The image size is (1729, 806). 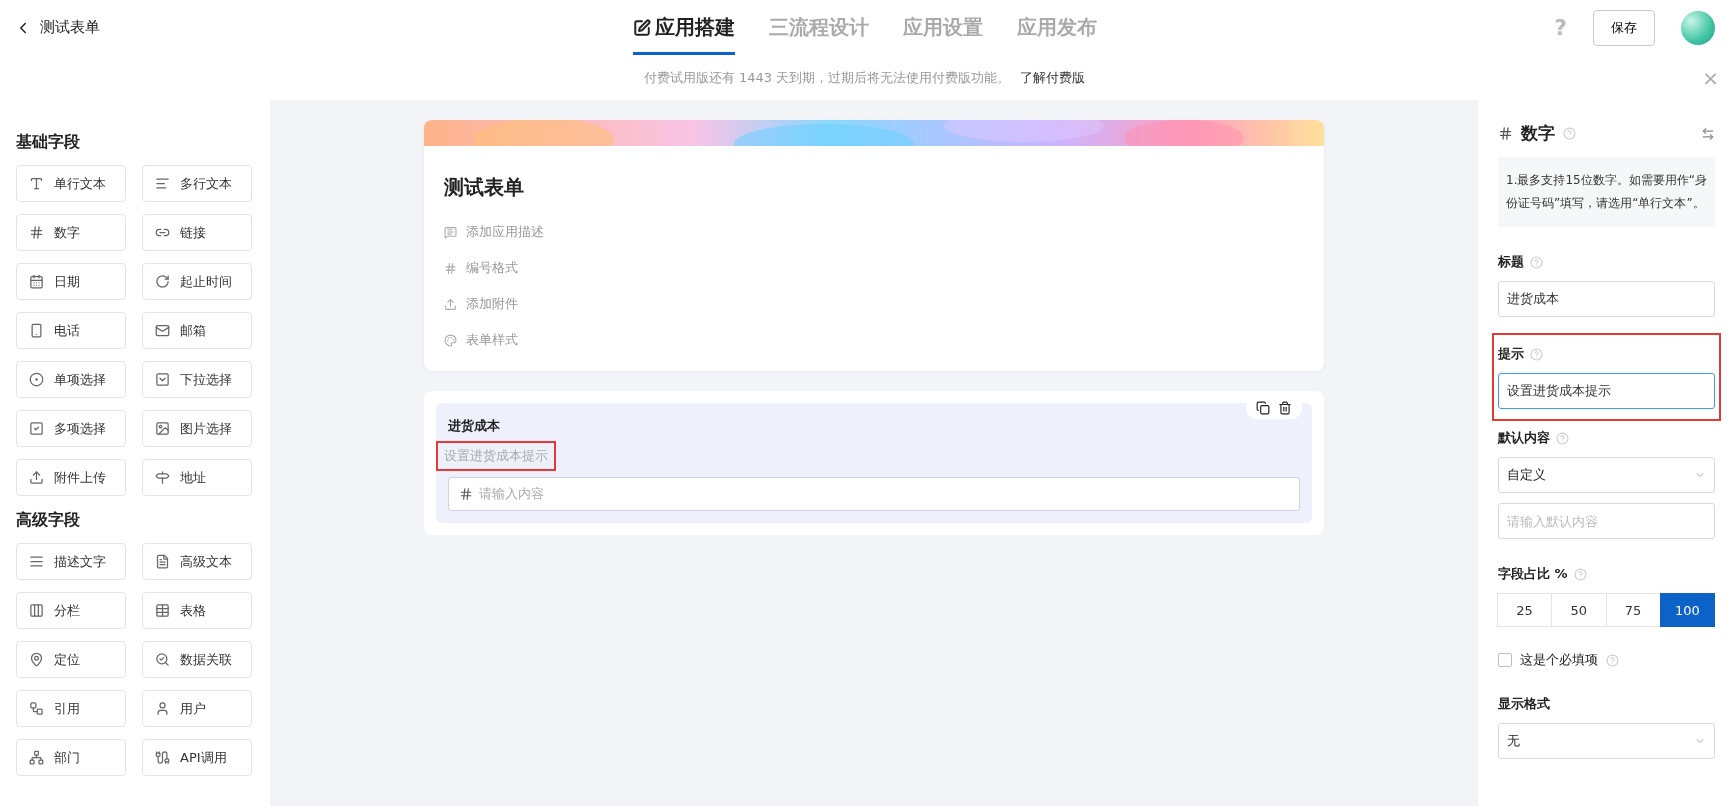 I want to click on default-select: 自定义, so click(x=1606, y=475).